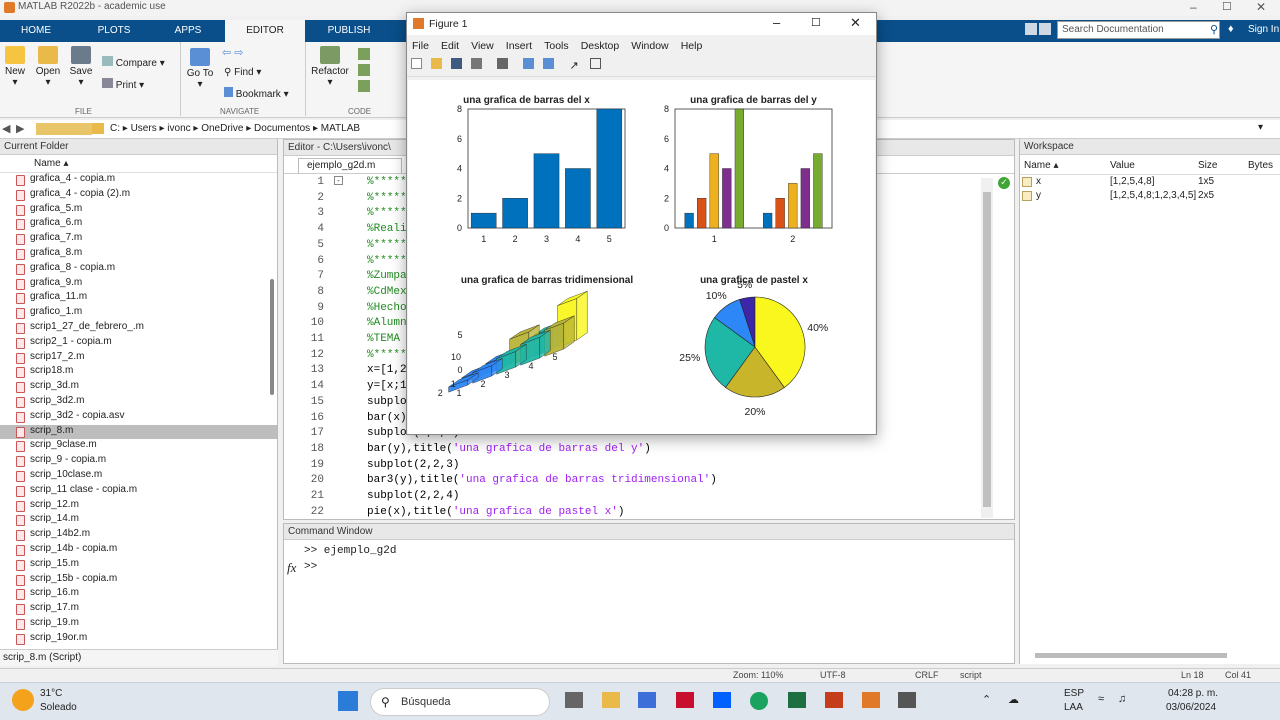 The image size is (1280, 720). I want to click on command-window: Command Window >> ejemplo_g2d fx >>, so click(649, 593).